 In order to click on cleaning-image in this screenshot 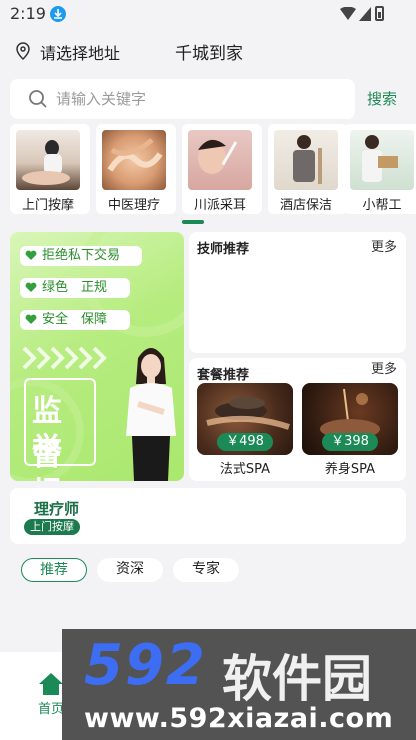, I will do `click(306, 160)`.